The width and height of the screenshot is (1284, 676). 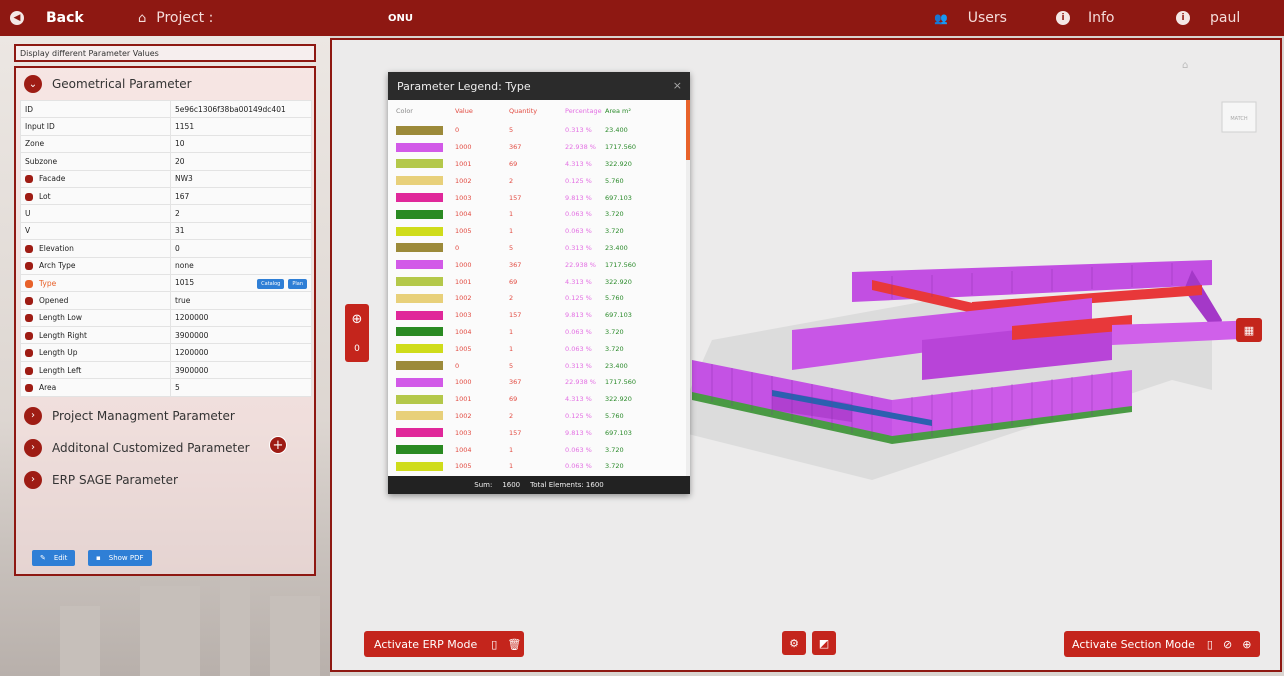 I want to click on parameter-row: Arch Type none, so click(x=166, y=265).